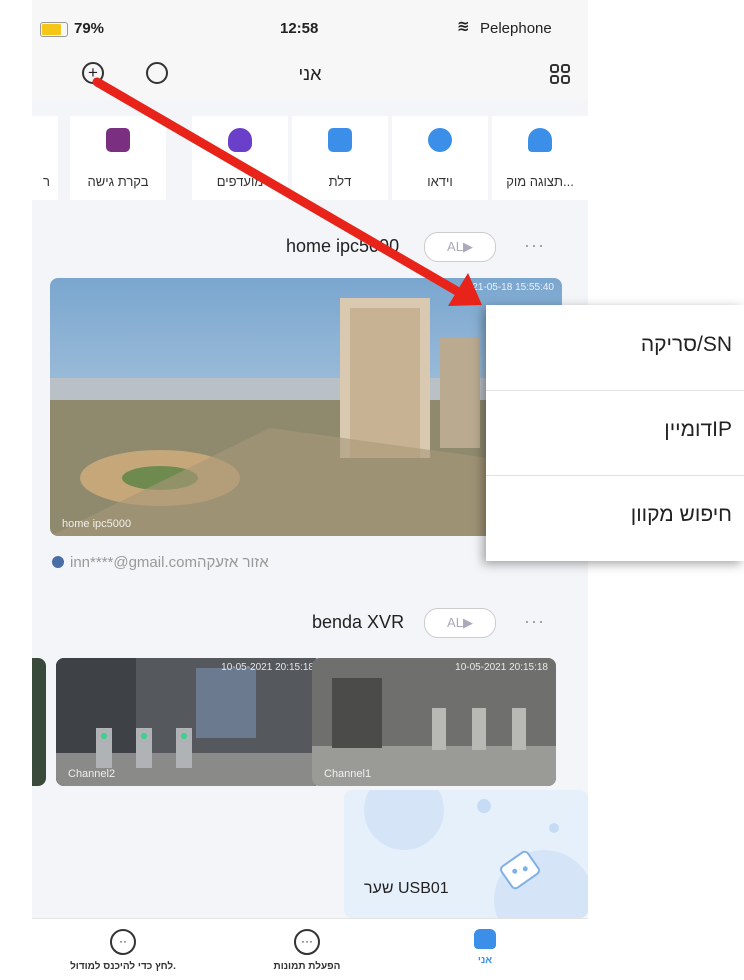 The height and width of the screenshot is (980, 744). Describe the element at coordinates (299, 28) in the screenshot. I see `clock: 12:58` at that location.